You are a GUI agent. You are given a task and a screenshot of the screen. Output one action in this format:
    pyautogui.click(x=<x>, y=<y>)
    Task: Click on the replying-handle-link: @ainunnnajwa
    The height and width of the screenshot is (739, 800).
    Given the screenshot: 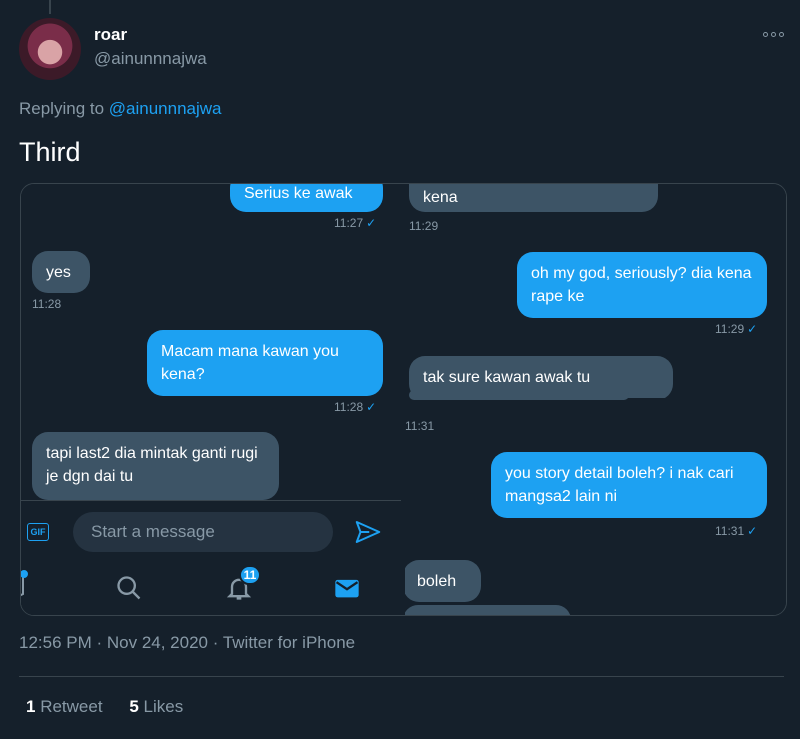 What is the action you would take?
    pyautogui.click(x=165, y=108)
    